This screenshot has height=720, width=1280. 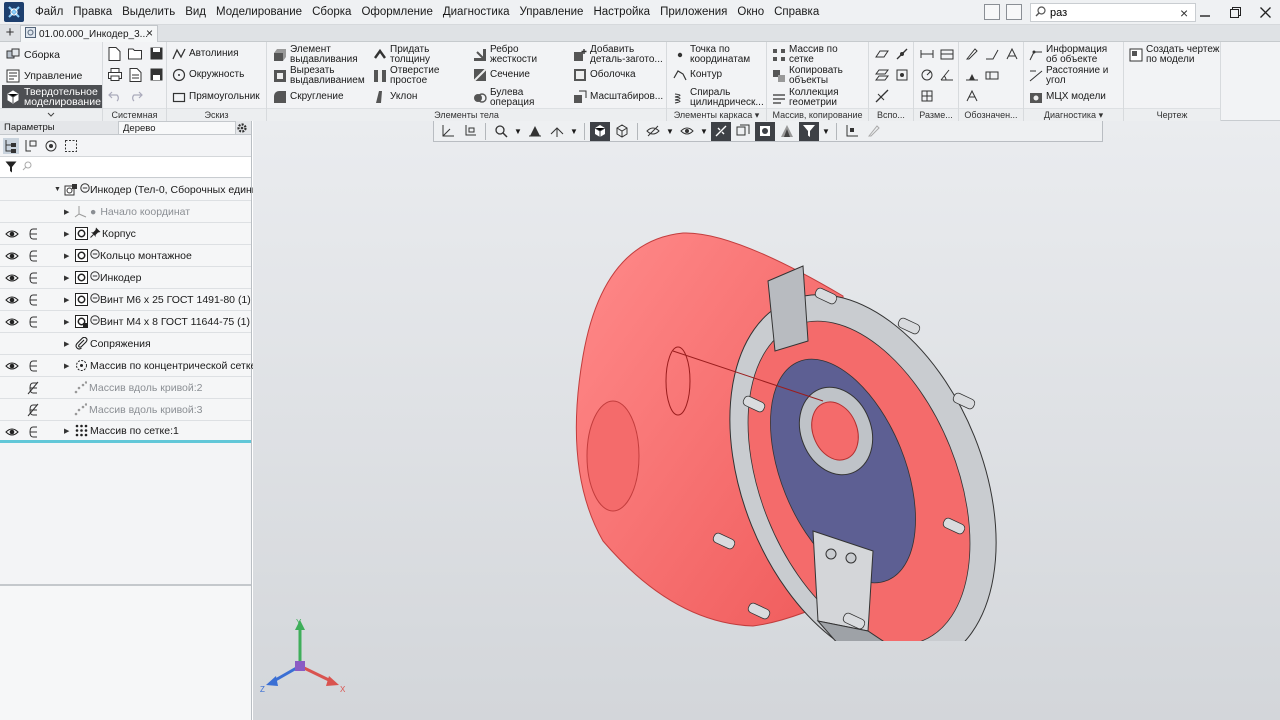 What do you see at coordinates (805, 55) in the screenshot?
I see `array-grid-button: Массив по сетке` at bounding box center [805, 55].